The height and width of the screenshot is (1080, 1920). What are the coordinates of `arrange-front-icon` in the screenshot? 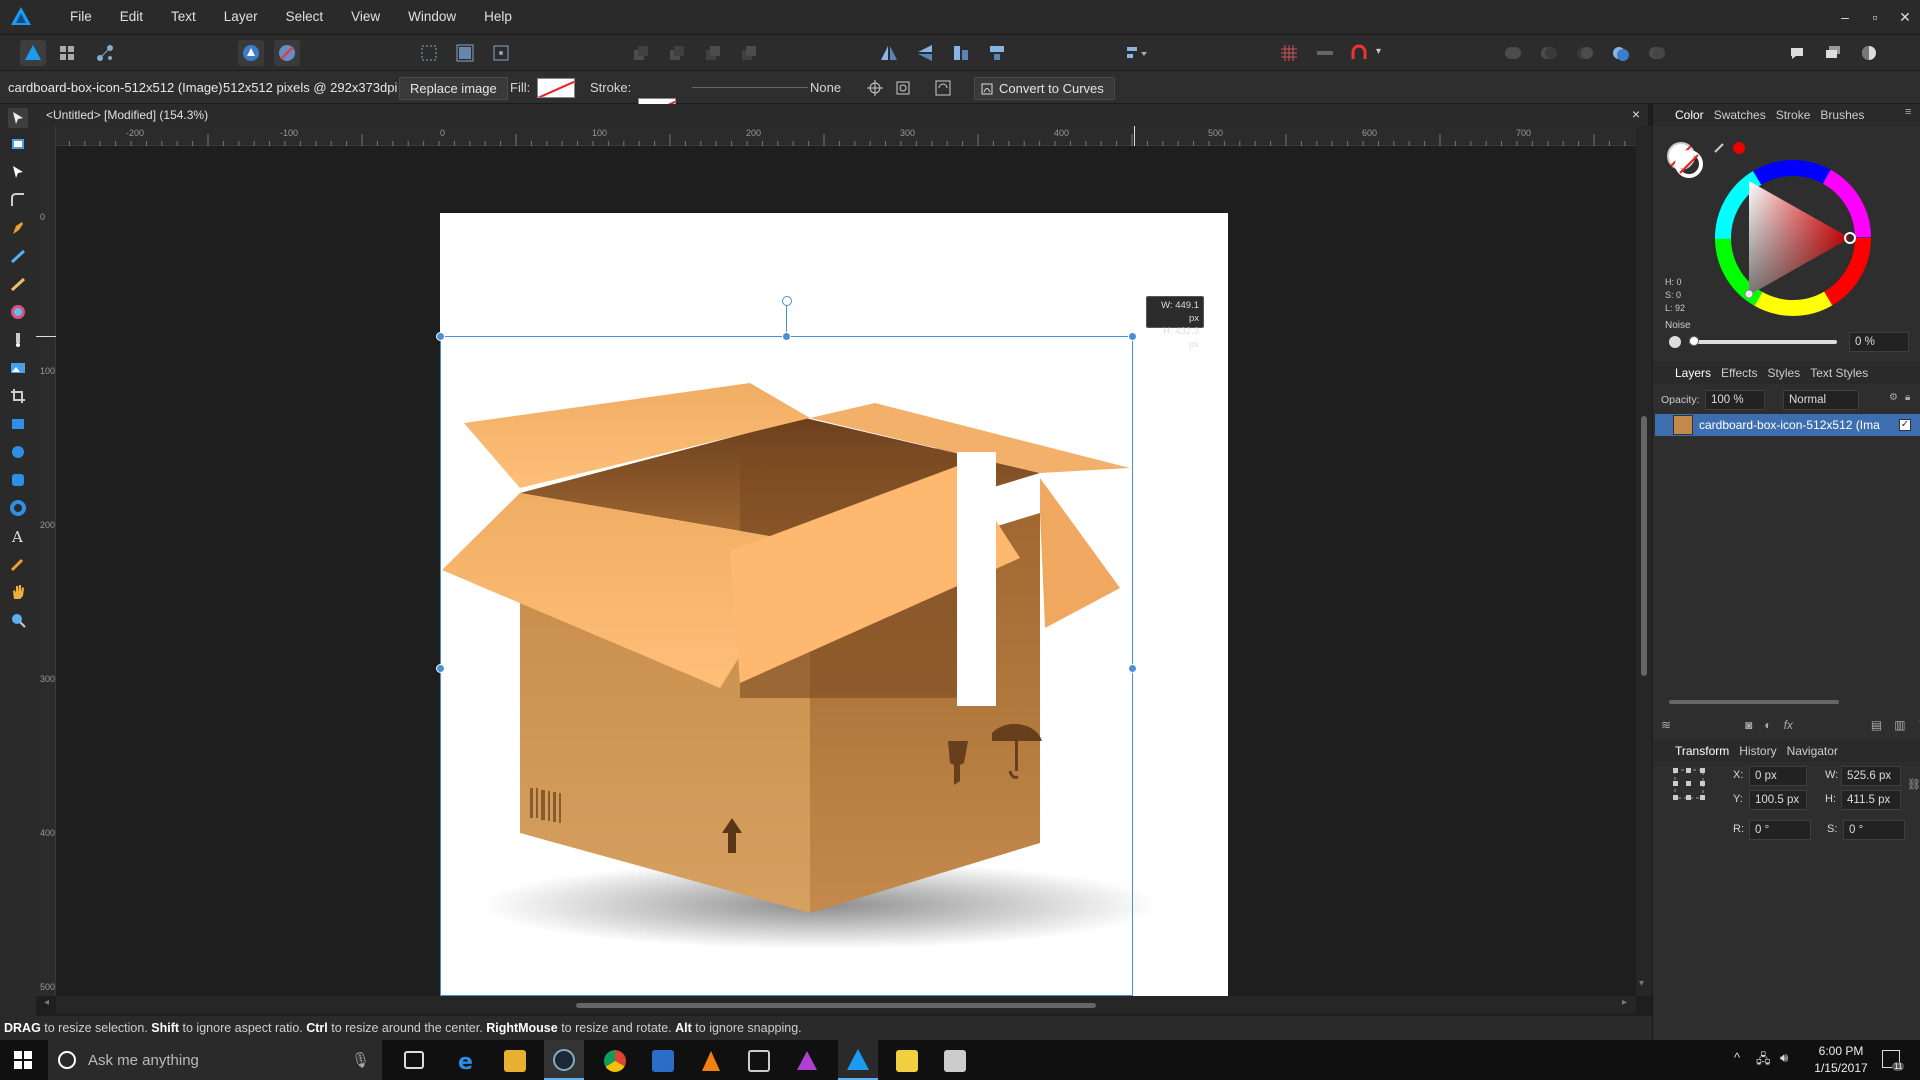 It's located at (749, 53).